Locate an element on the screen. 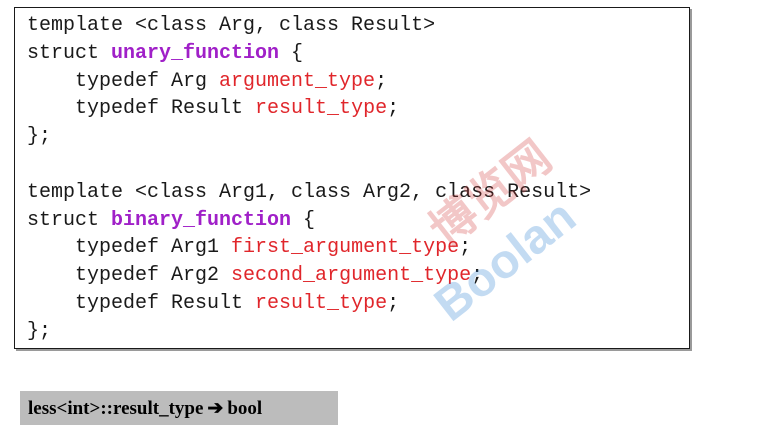  note-expression: less<int>::result_type is located at coordinates (116, 408).